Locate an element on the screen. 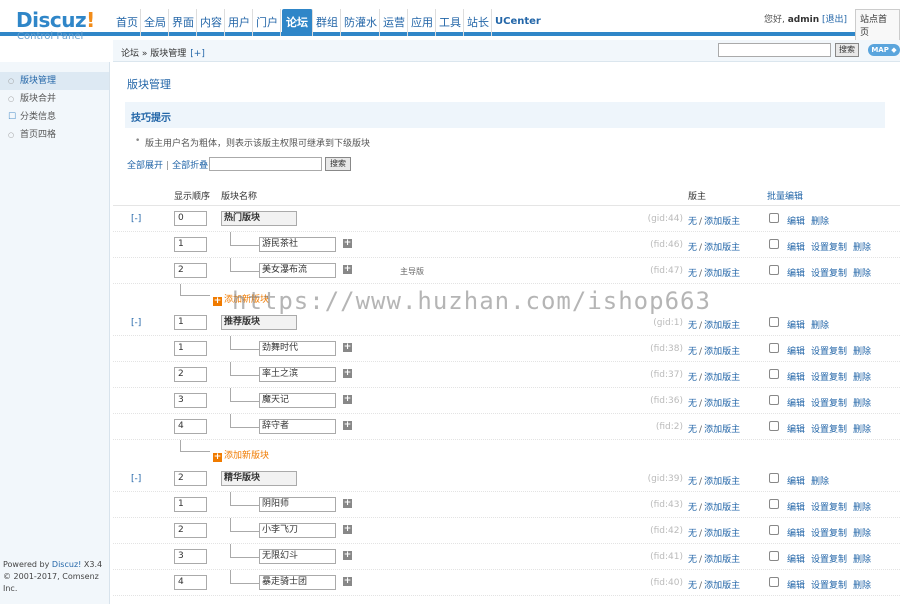 This screenshot has height=604, width=900. forum-search-input is located at coordinates (265, 164).